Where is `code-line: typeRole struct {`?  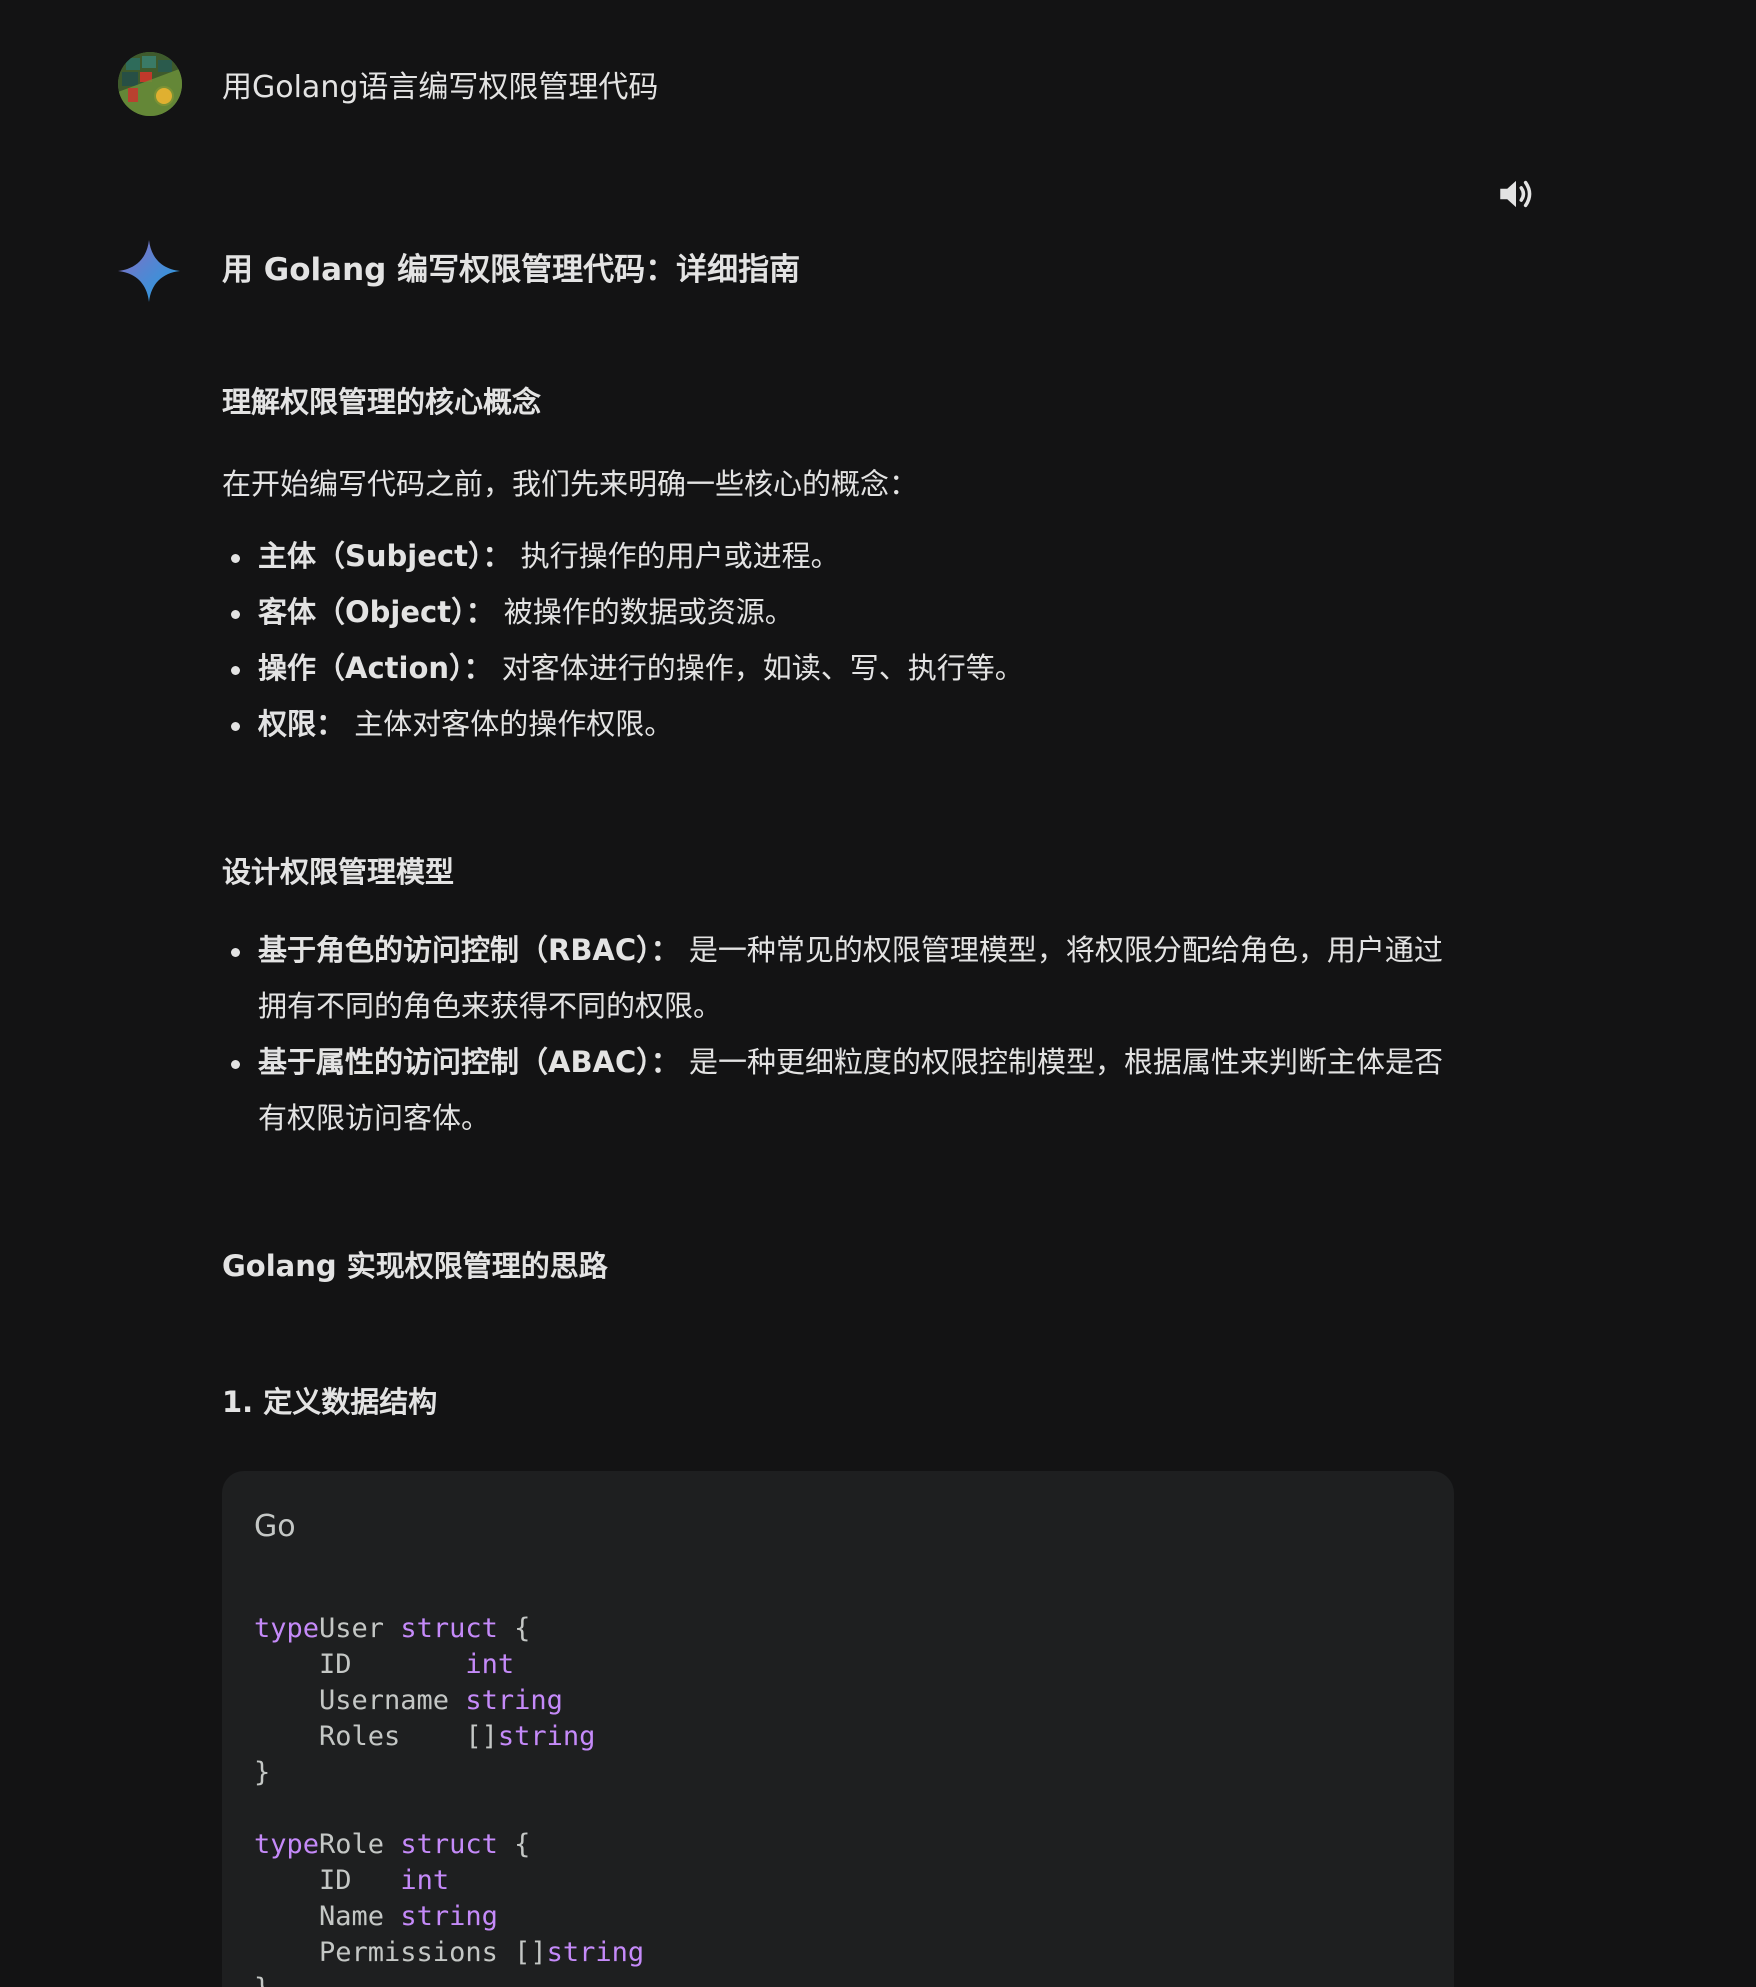 code-line: typeRole struct { is located at coordinates (392, 1844).